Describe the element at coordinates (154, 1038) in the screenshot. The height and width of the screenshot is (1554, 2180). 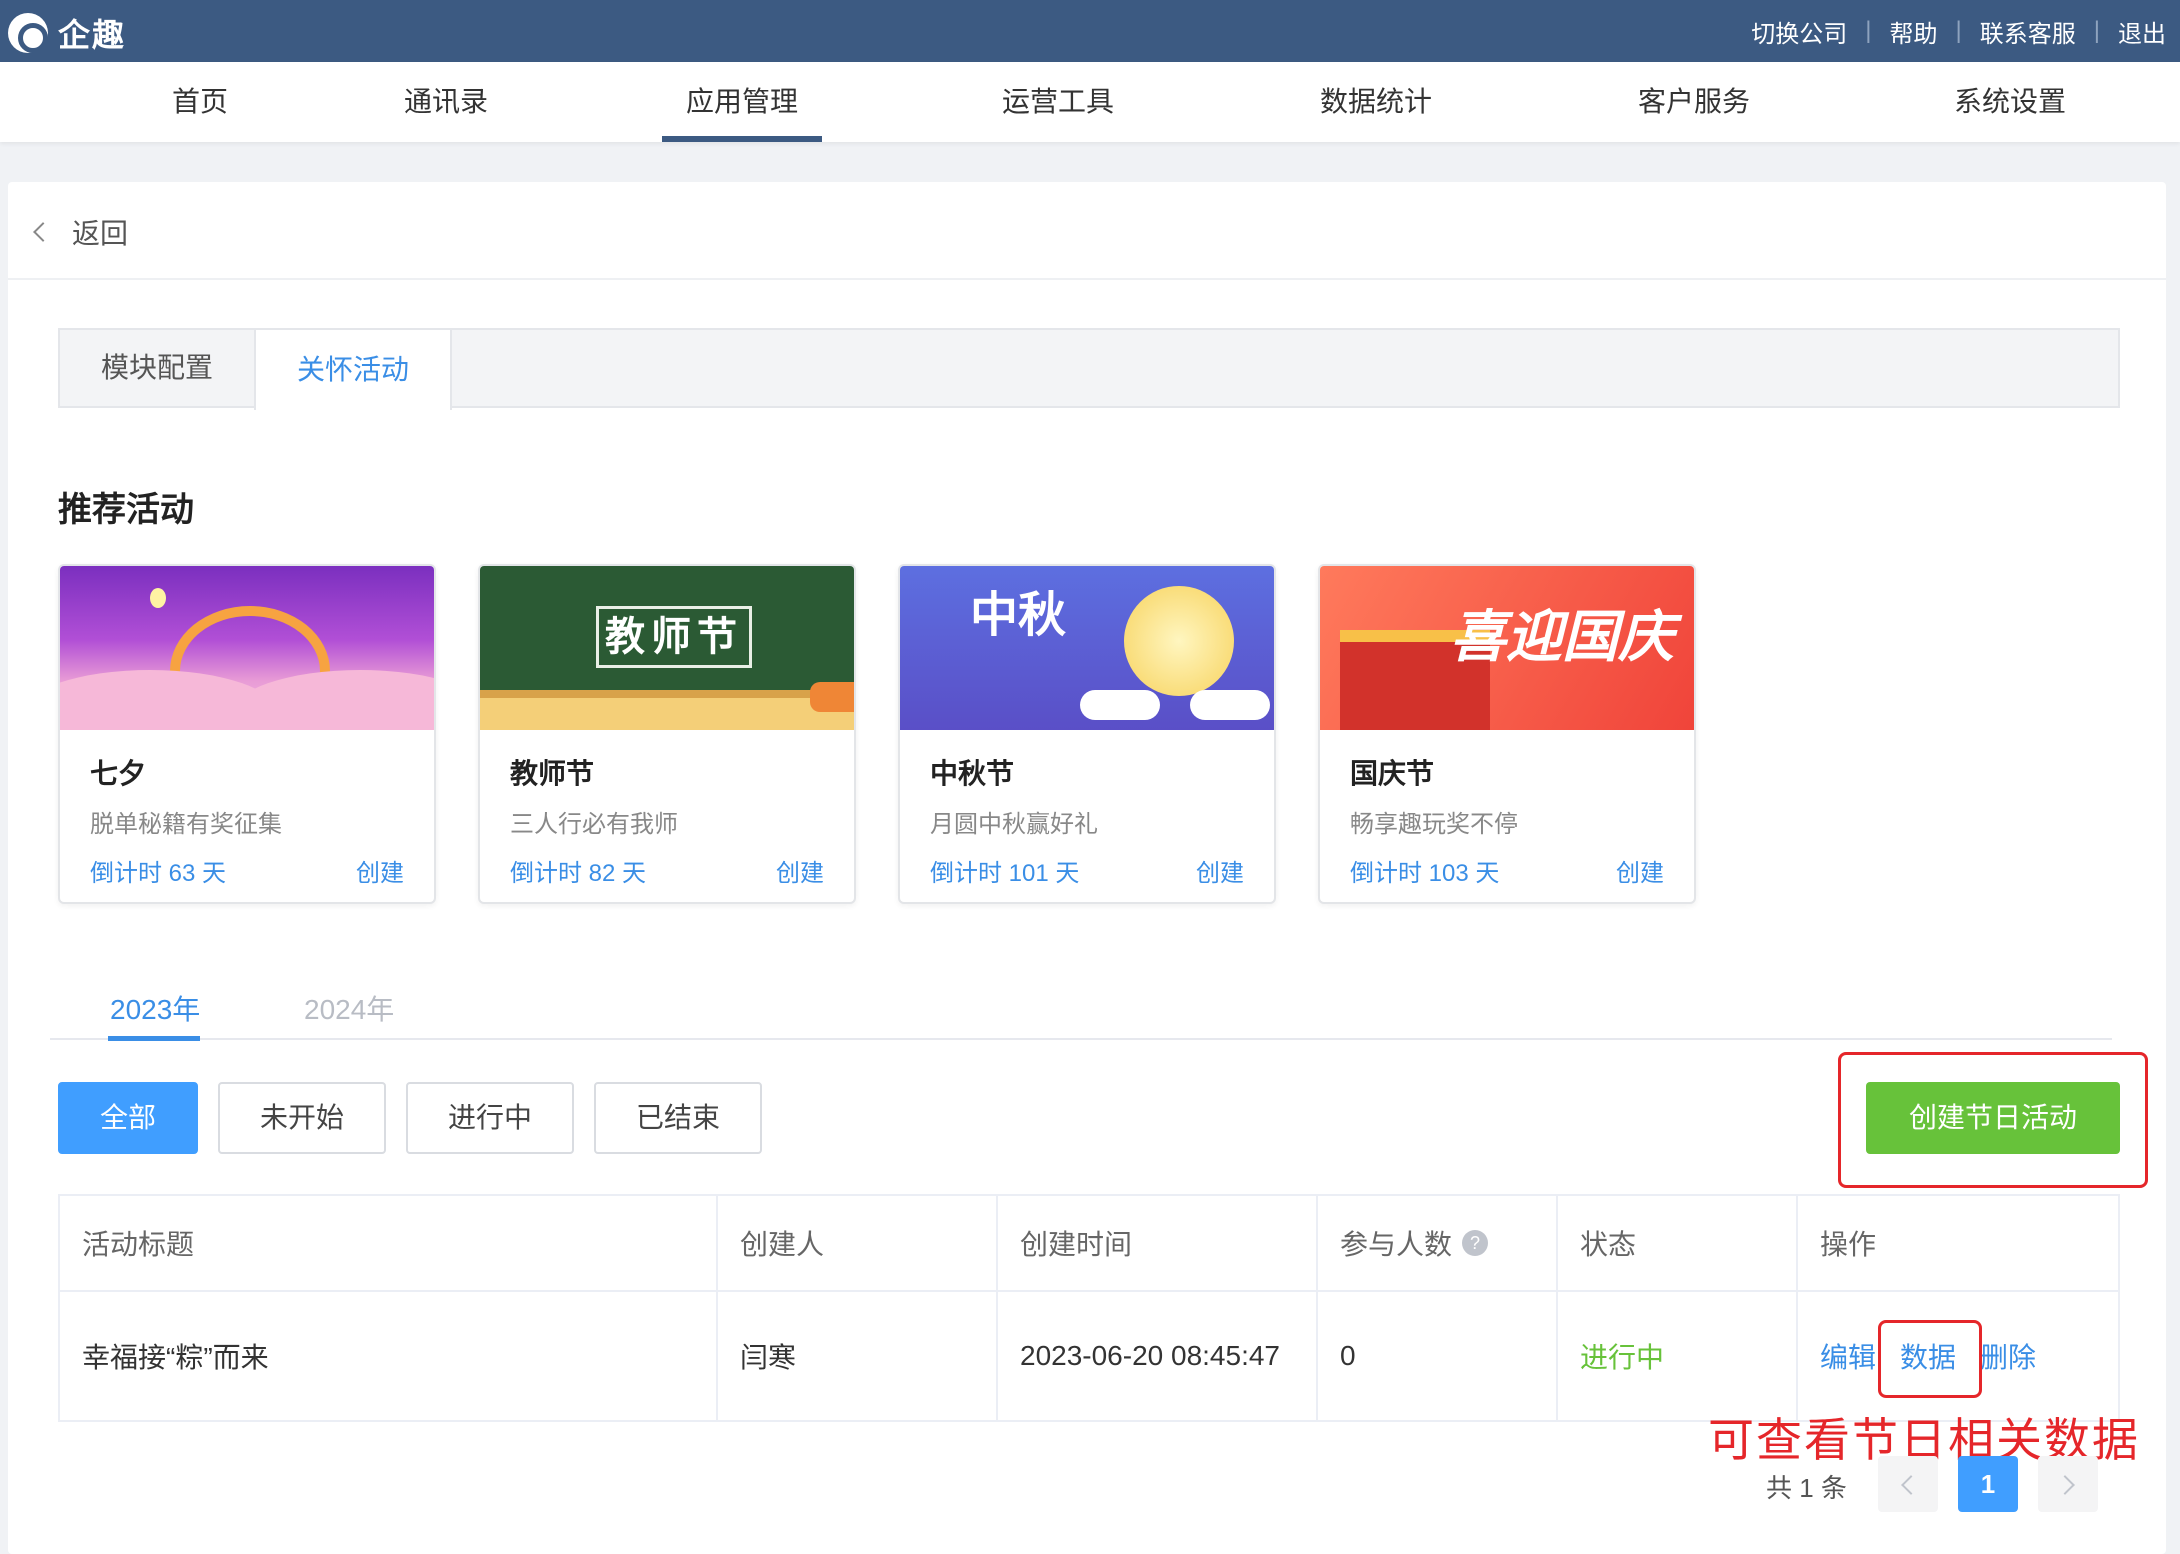
I see `year-active-indicator` at that location.